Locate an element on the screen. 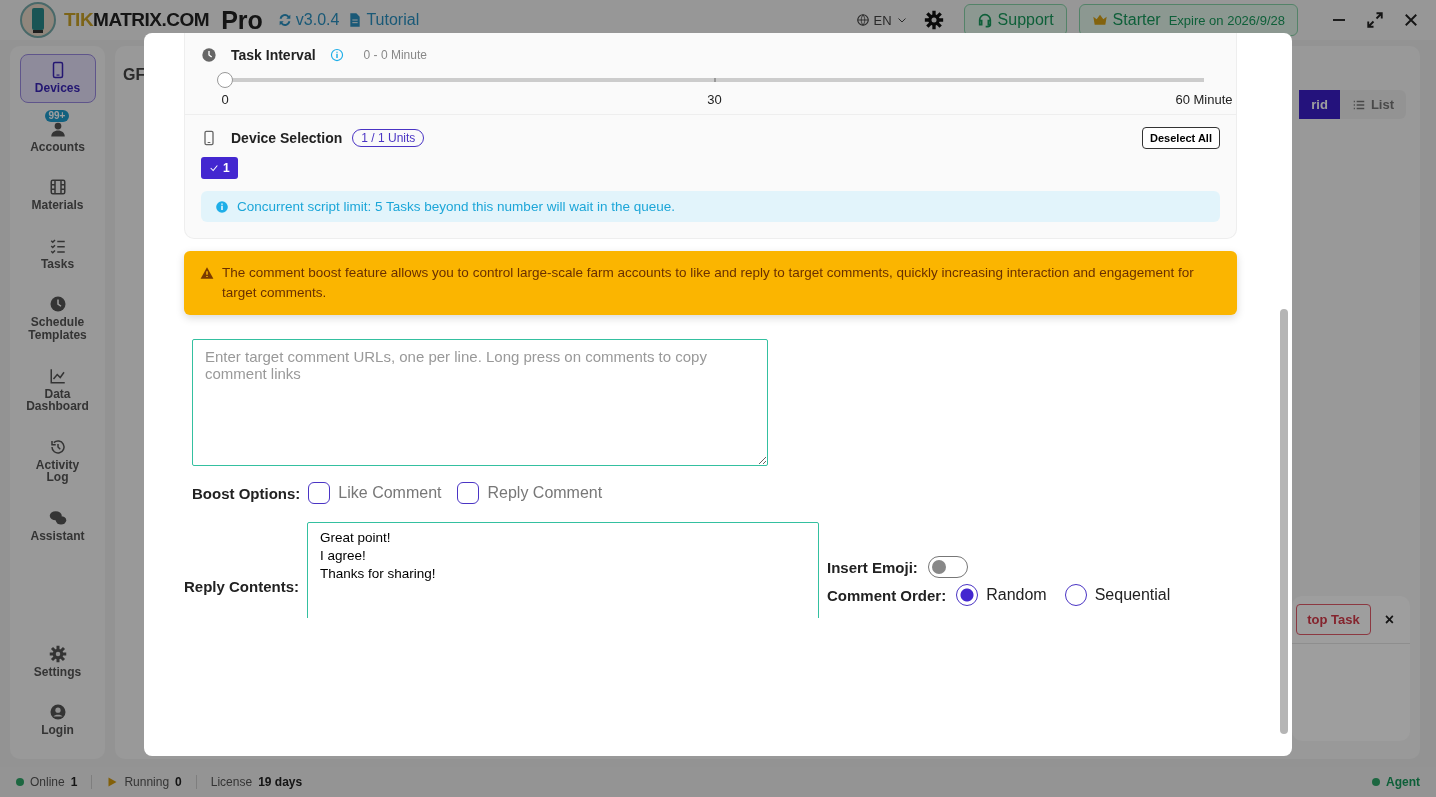 Image resolution: width=1436 pixels, height=797 pixels. sidebar-item: Data Dashboard is located at coordinates (57, 390).